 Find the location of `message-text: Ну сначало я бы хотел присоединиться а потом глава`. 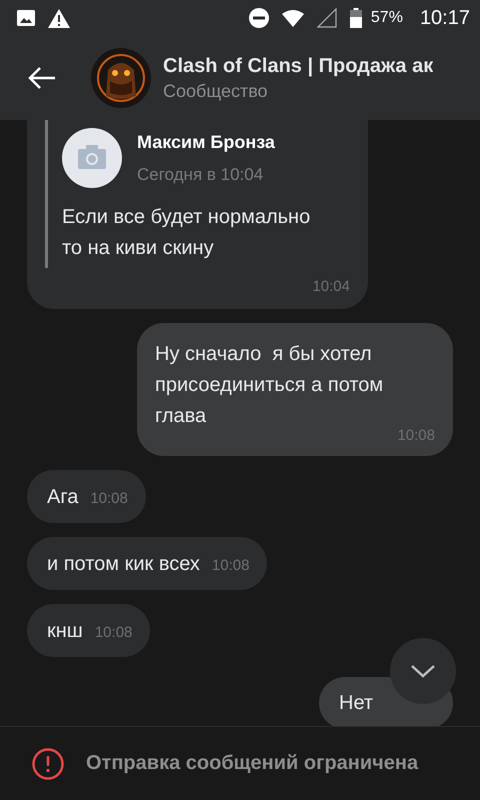

message-text: Ну сначало я бы хотел присоединиться а потом глава is located at coordinates (269, 385).